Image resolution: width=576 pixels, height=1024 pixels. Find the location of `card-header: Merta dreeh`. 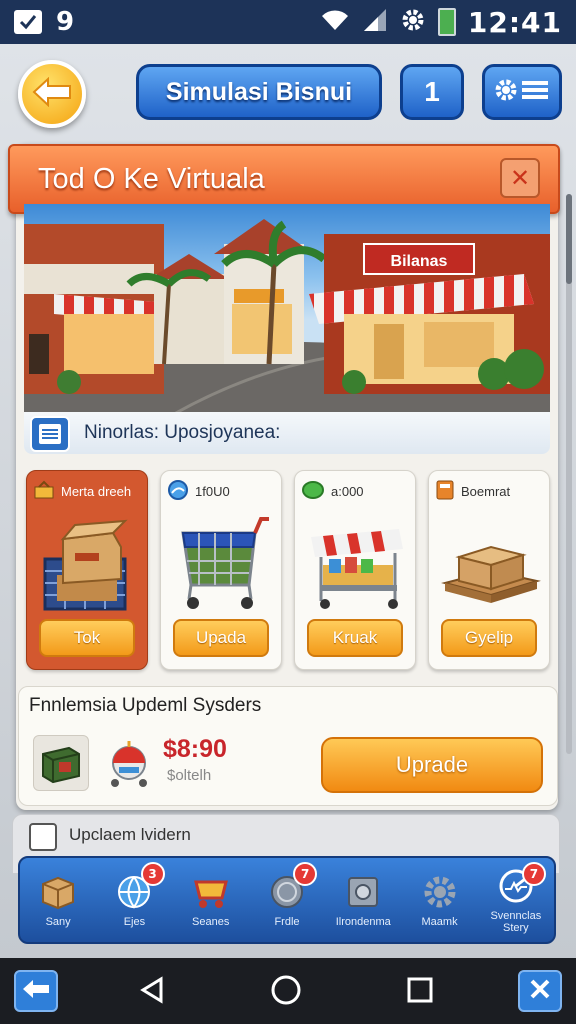

card-header: Merta dreeh is located at coordinates (88, 491).